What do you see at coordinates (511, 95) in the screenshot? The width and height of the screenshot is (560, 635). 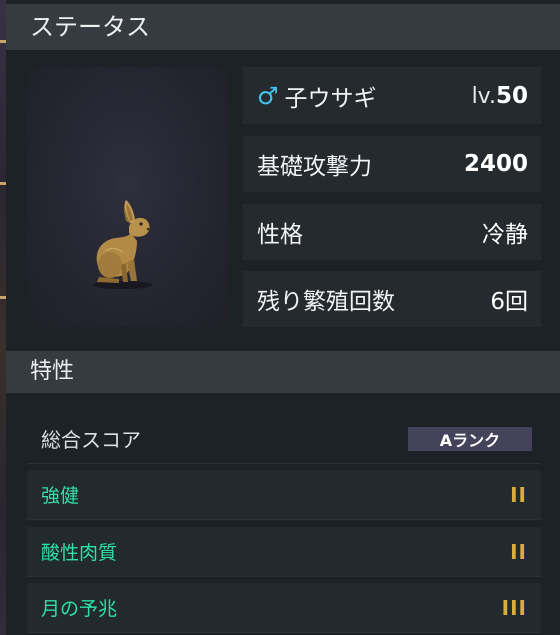 I see `level-value: 50` at bounding box center [511, 95].